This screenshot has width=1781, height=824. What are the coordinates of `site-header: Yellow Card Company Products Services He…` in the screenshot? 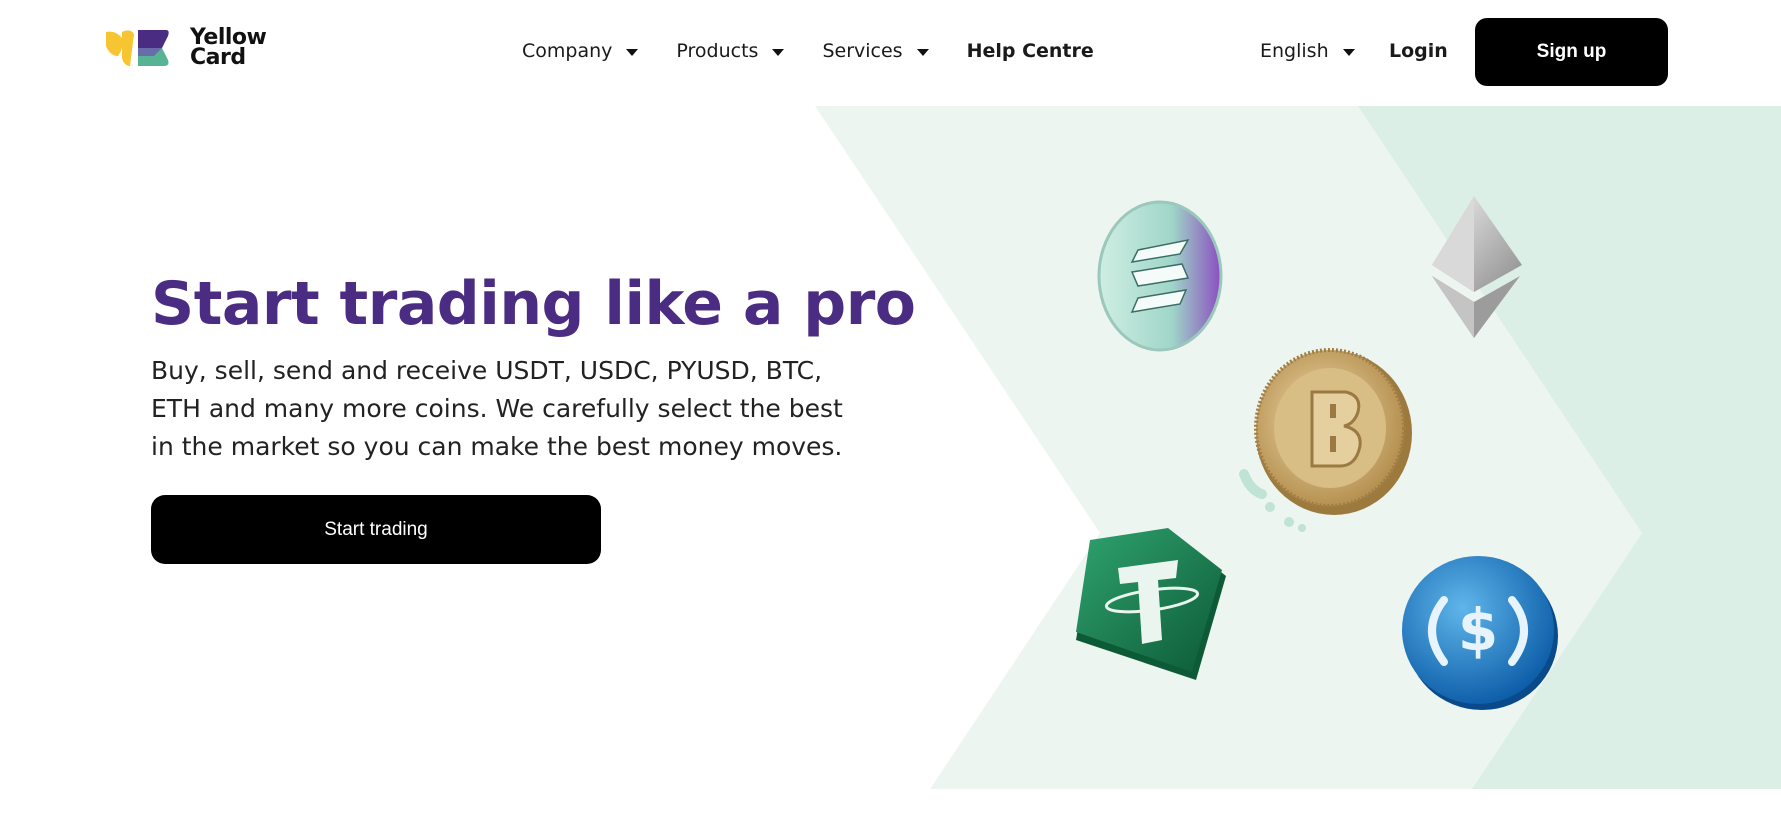 It's located at (890, 53).